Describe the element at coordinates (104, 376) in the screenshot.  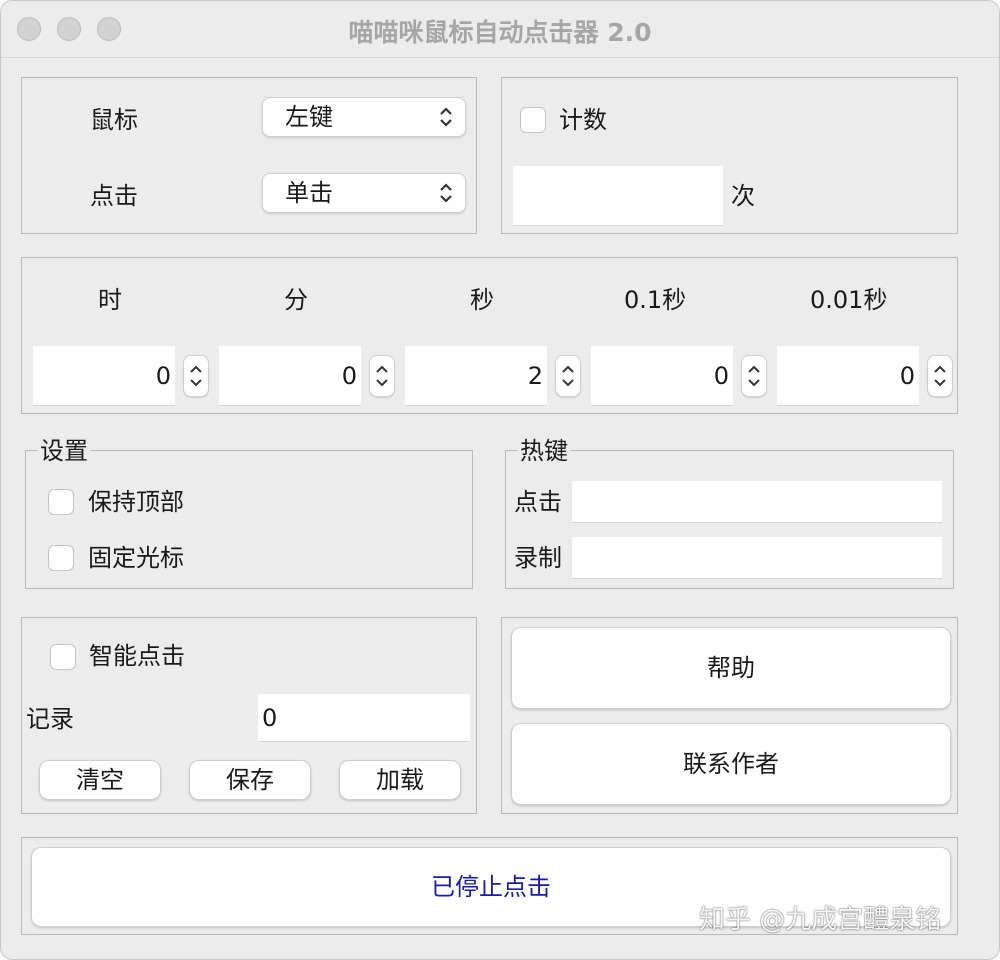
I see `hours-input: 0` at that location.